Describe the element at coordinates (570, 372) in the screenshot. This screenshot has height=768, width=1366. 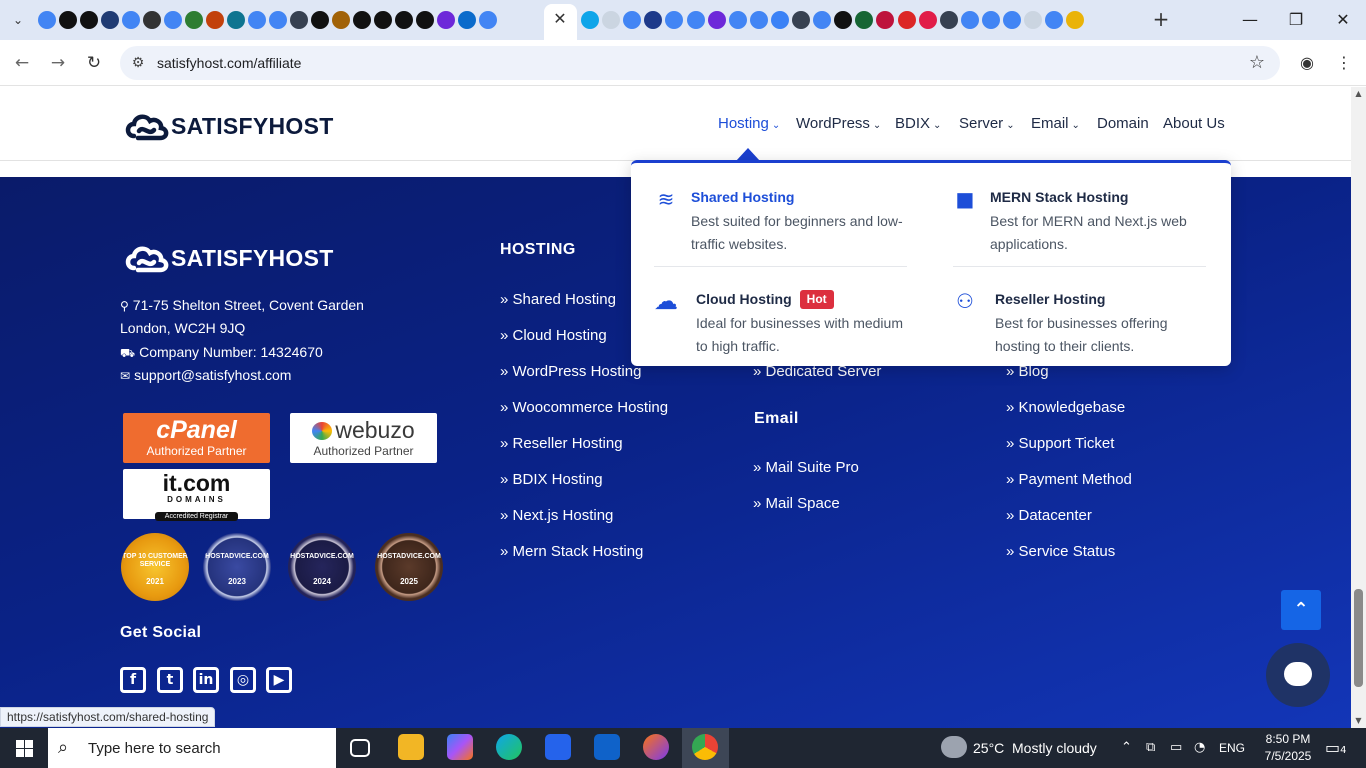
I see `footer-link: » WordPress Hosting` at that location.